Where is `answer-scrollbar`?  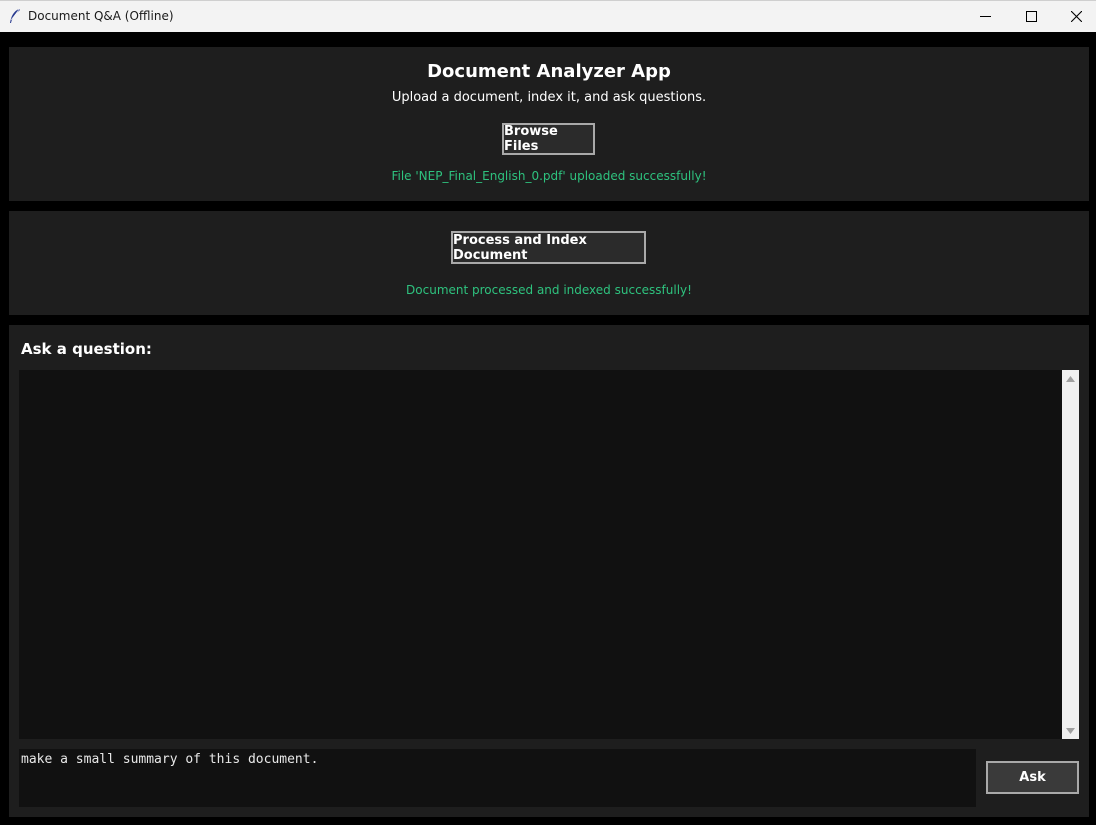
answer-scrollbar is located at coordinates (1070, 554).